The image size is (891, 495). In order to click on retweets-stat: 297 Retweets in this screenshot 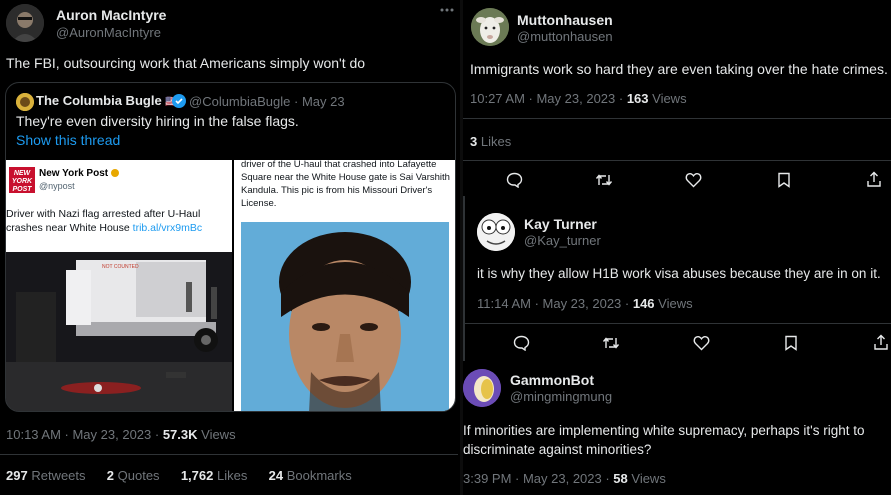, I will do `click(46, 475)`.